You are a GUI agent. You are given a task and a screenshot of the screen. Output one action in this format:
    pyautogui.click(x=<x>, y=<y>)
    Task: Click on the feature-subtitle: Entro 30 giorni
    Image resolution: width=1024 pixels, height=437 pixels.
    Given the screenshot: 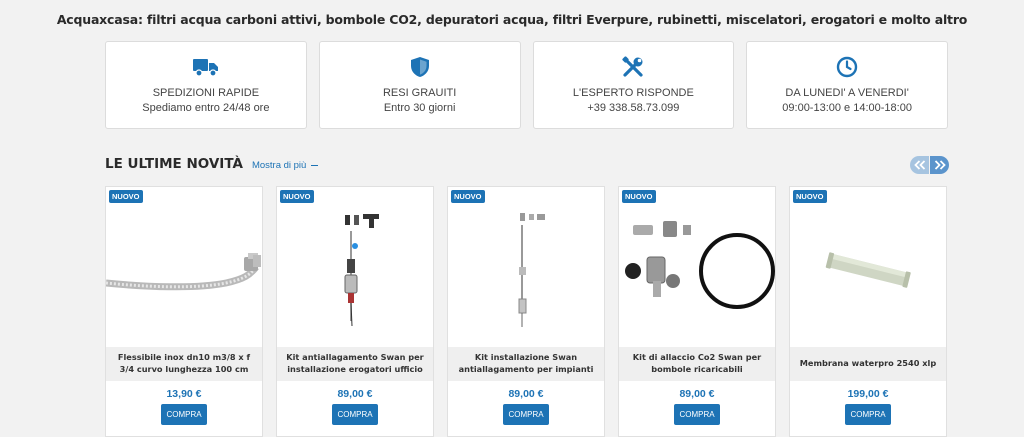 What is the action you would take?
    pyautogui.click(x=419, y=108)
    